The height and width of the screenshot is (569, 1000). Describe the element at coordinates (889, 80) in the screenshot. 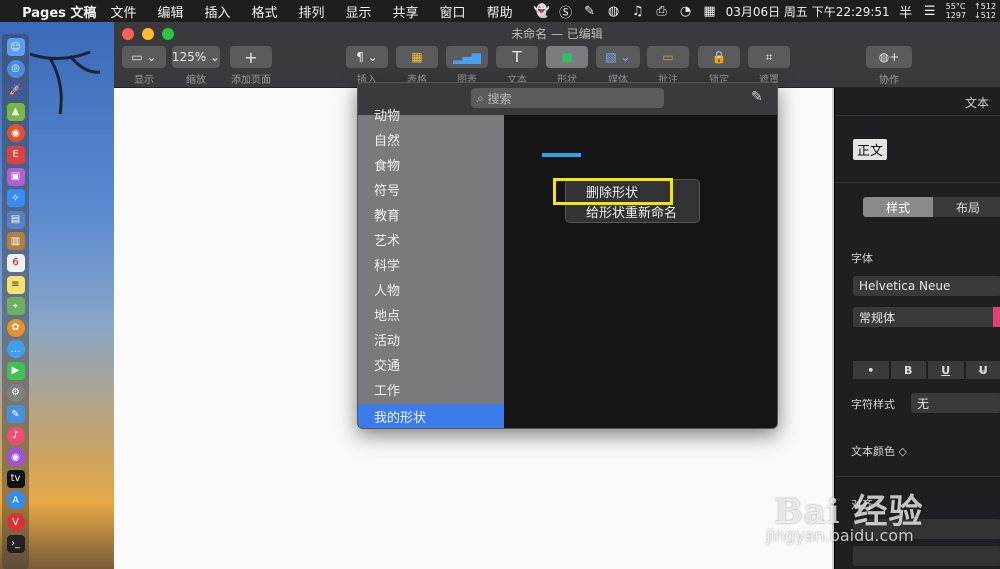

I see `collaborate-label: 协作` at that location.